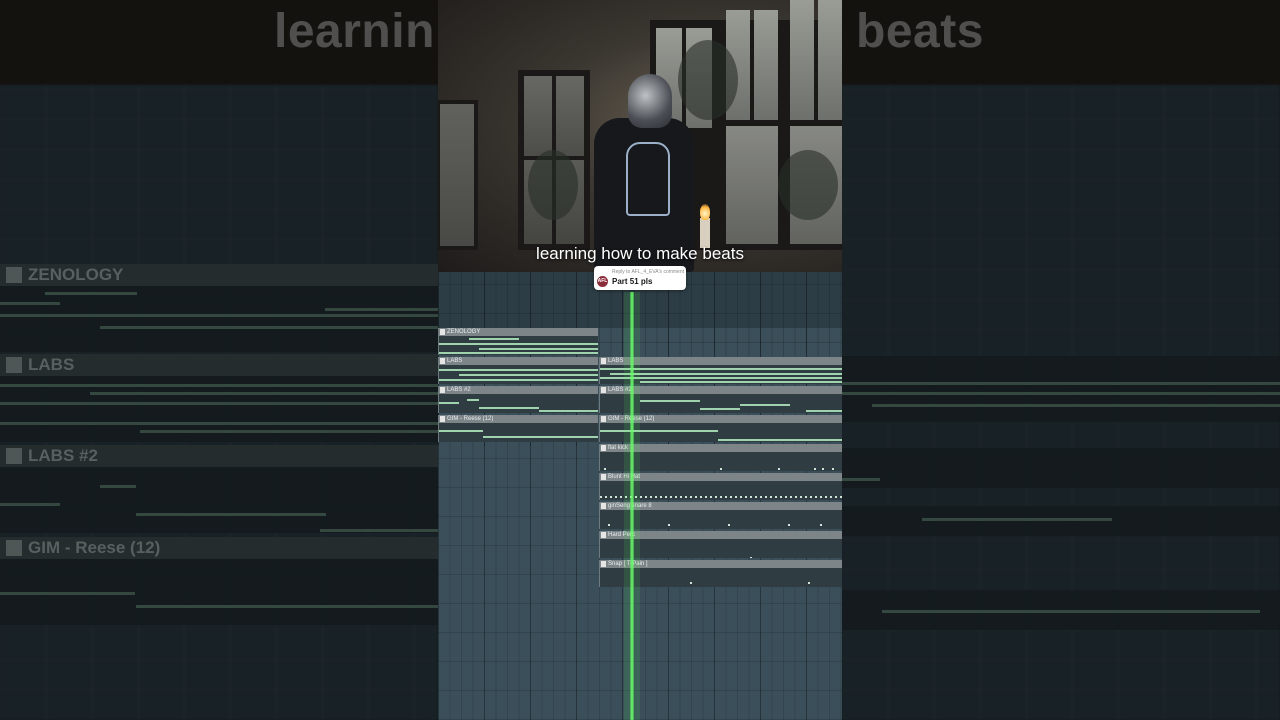 Image resolution: width=1280 pixels, height=720 pixels. Describe the element at coordinates (518, 361) in the screenshot. I see `clip-label: LABS` at that location.